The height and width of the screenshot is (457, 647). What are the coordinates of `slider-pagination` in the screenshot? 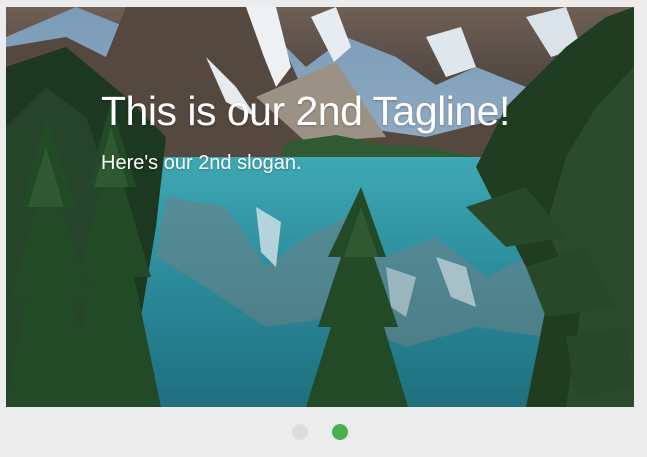 It's located at (321, 433).